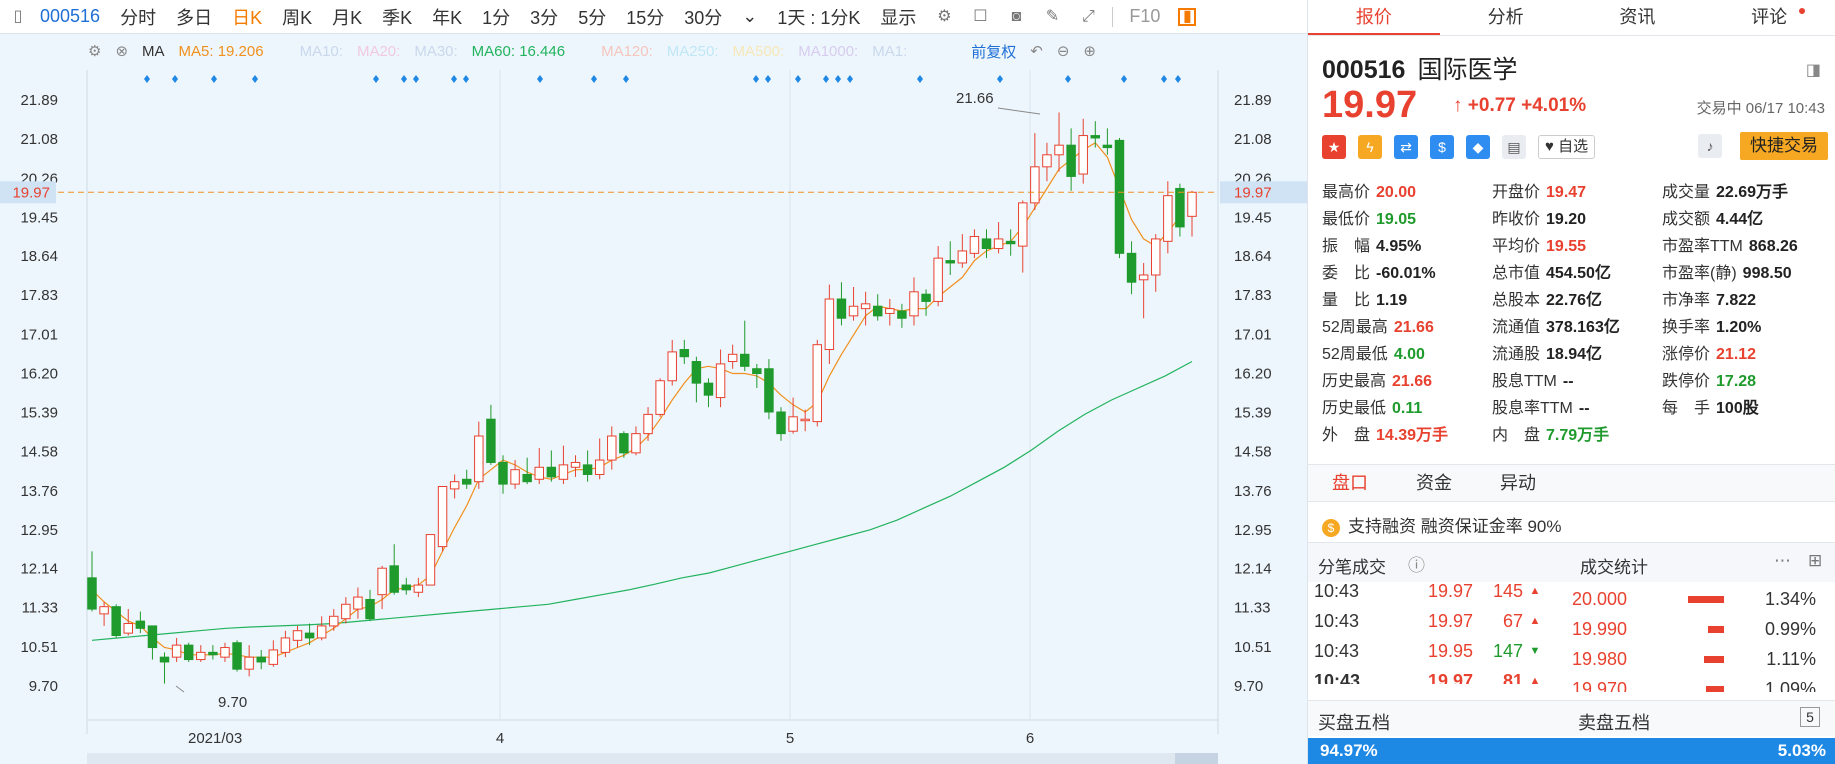 The width and height of the screenshot is (1835, 764). I want to click on up-triangle-icon: ▲, so click(1535, 621).